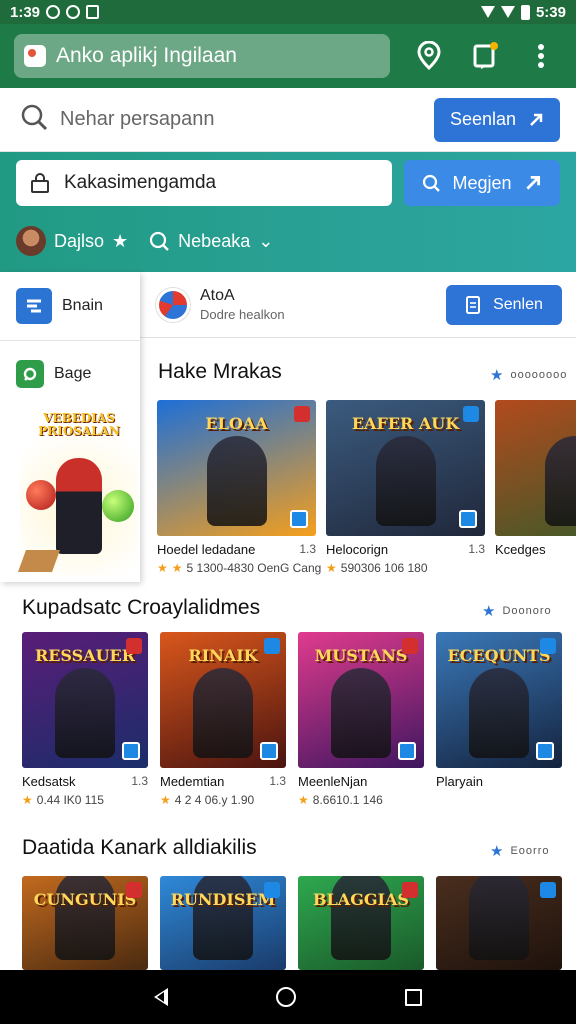 Image resolution: width=576 pixels, height=1024 pixels. What do you see at coordinates (499, 781) in the screenshot?
I see `game-name-row: Plaryain` at bounding box center [499, 781].